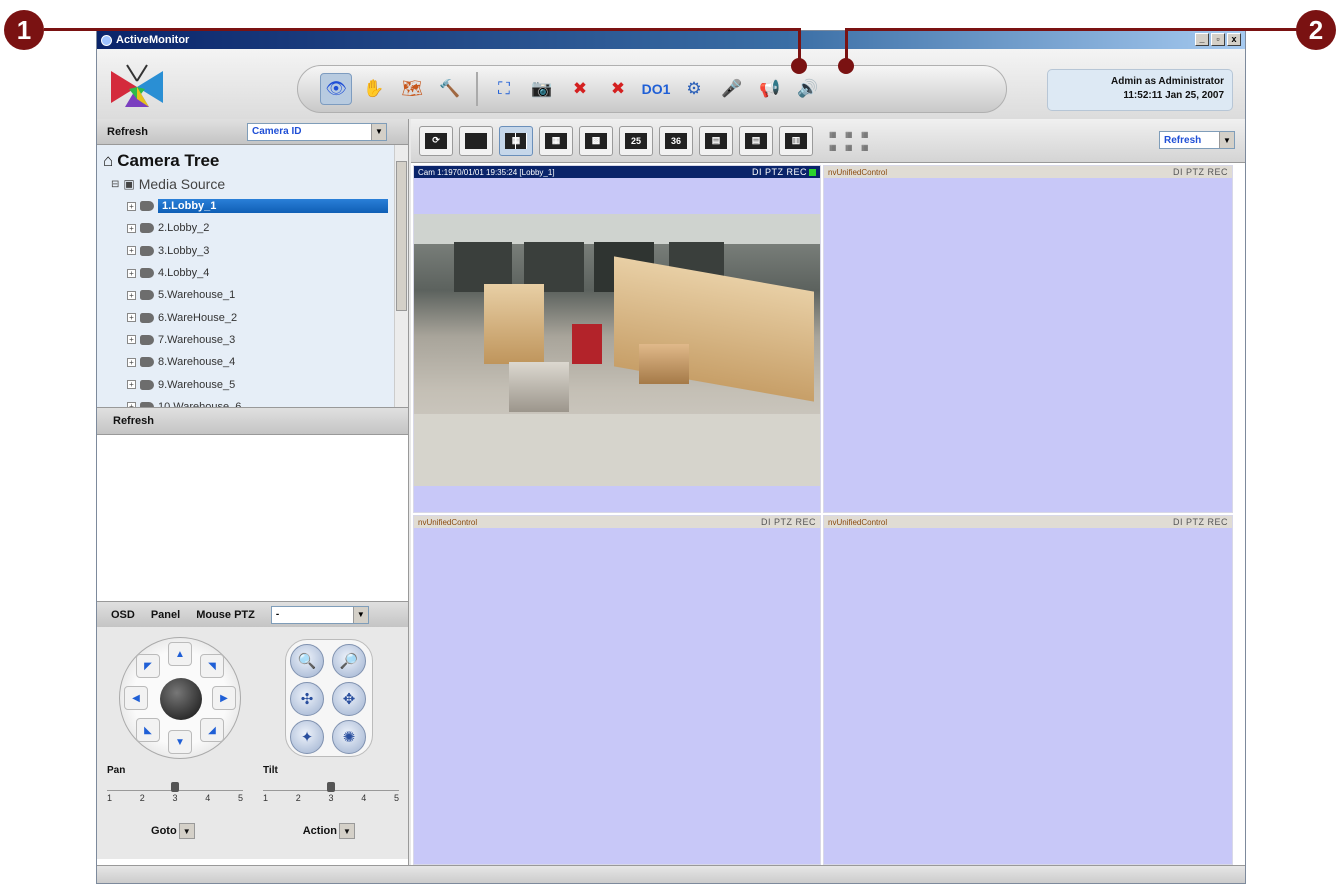  I want to click on tilt-knob, so click(331, 787).